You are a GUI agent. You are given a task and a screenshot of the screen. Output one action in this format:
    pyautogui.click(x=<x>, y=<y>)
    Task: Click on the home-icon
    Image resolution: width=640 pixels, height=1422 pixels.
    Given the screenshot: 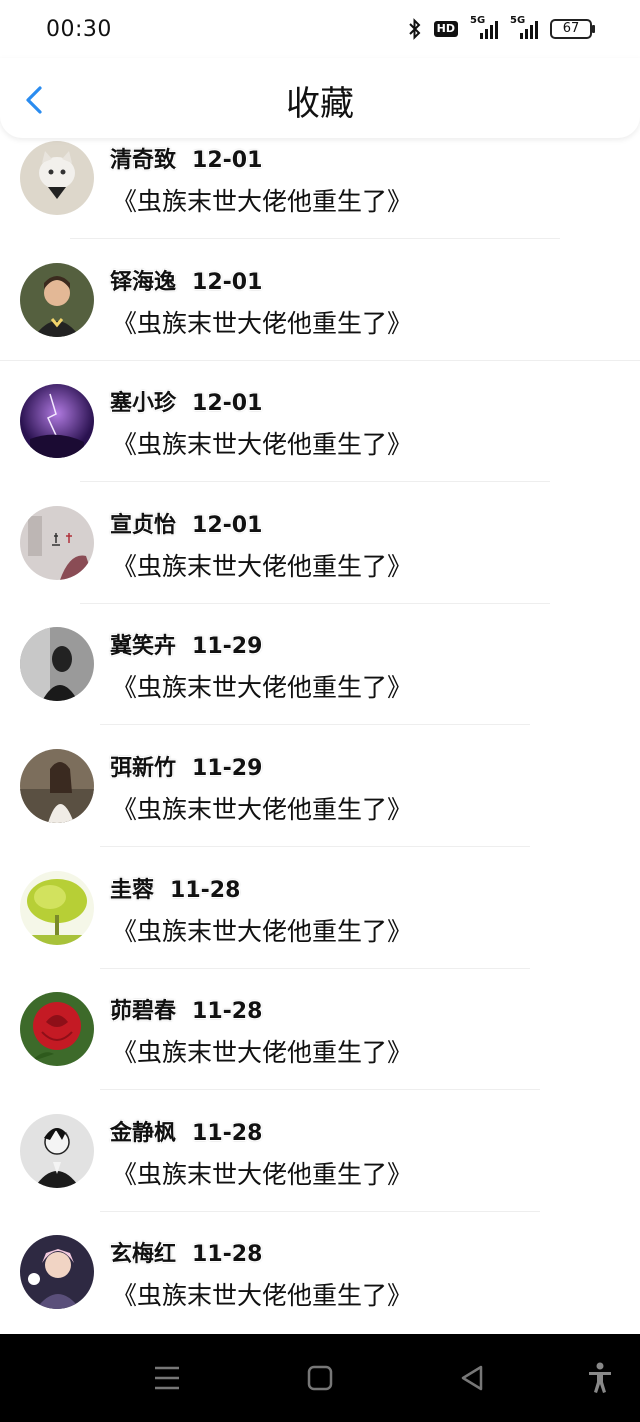 What is the action you would take?
    pyautogui.click(x=320, y=1378)
    